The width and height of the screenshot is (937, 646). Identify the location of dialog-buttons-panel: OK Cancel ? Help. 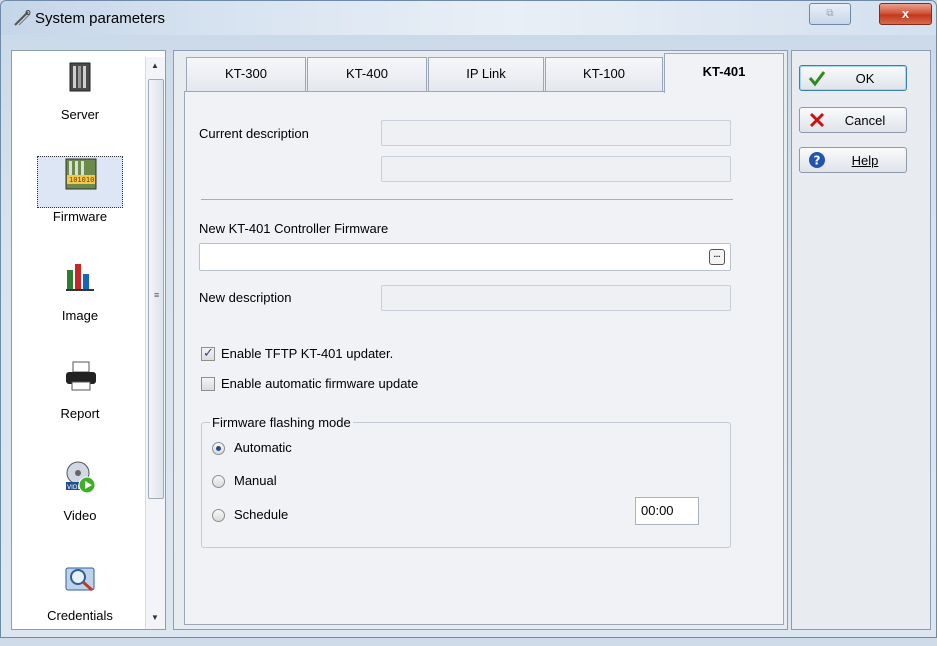
(861, 340).